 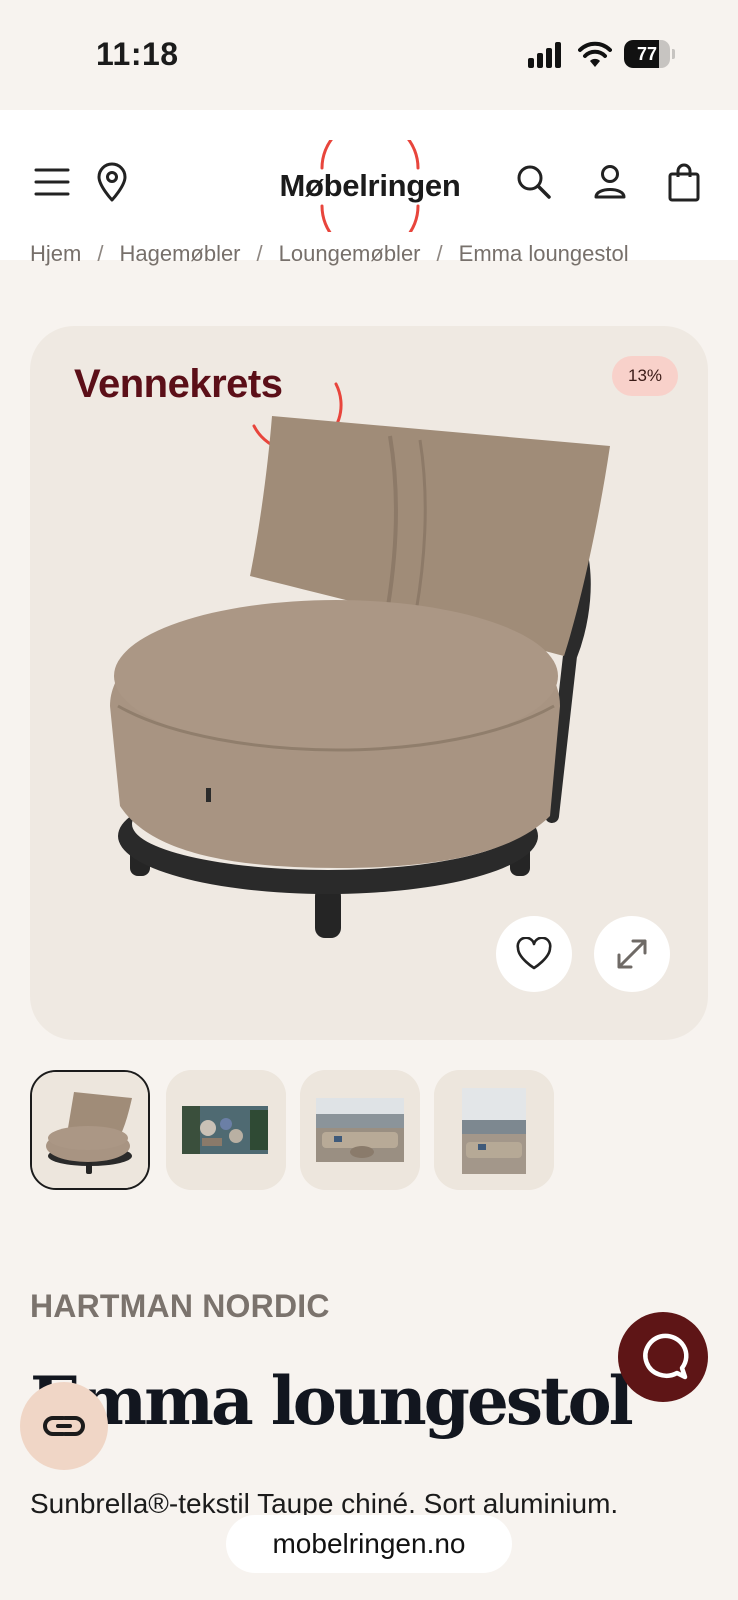 I want to click on site-header: Møbelringen, so click(x=369, y=185).